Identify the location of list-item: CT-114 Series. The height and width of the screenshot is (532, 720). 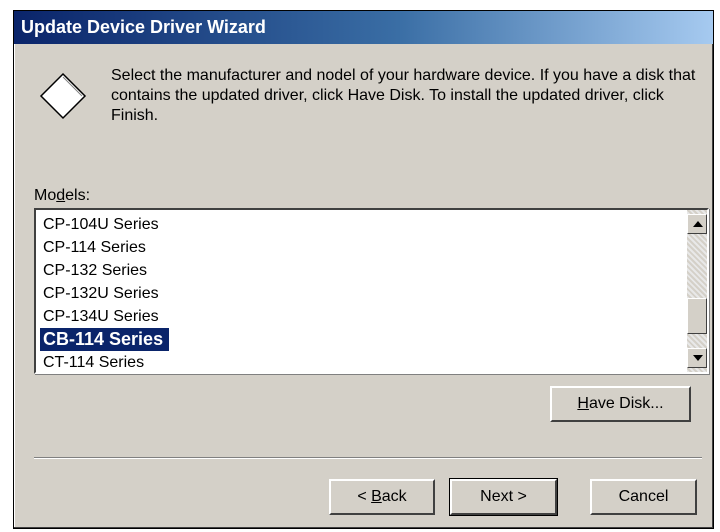
(362, 361).